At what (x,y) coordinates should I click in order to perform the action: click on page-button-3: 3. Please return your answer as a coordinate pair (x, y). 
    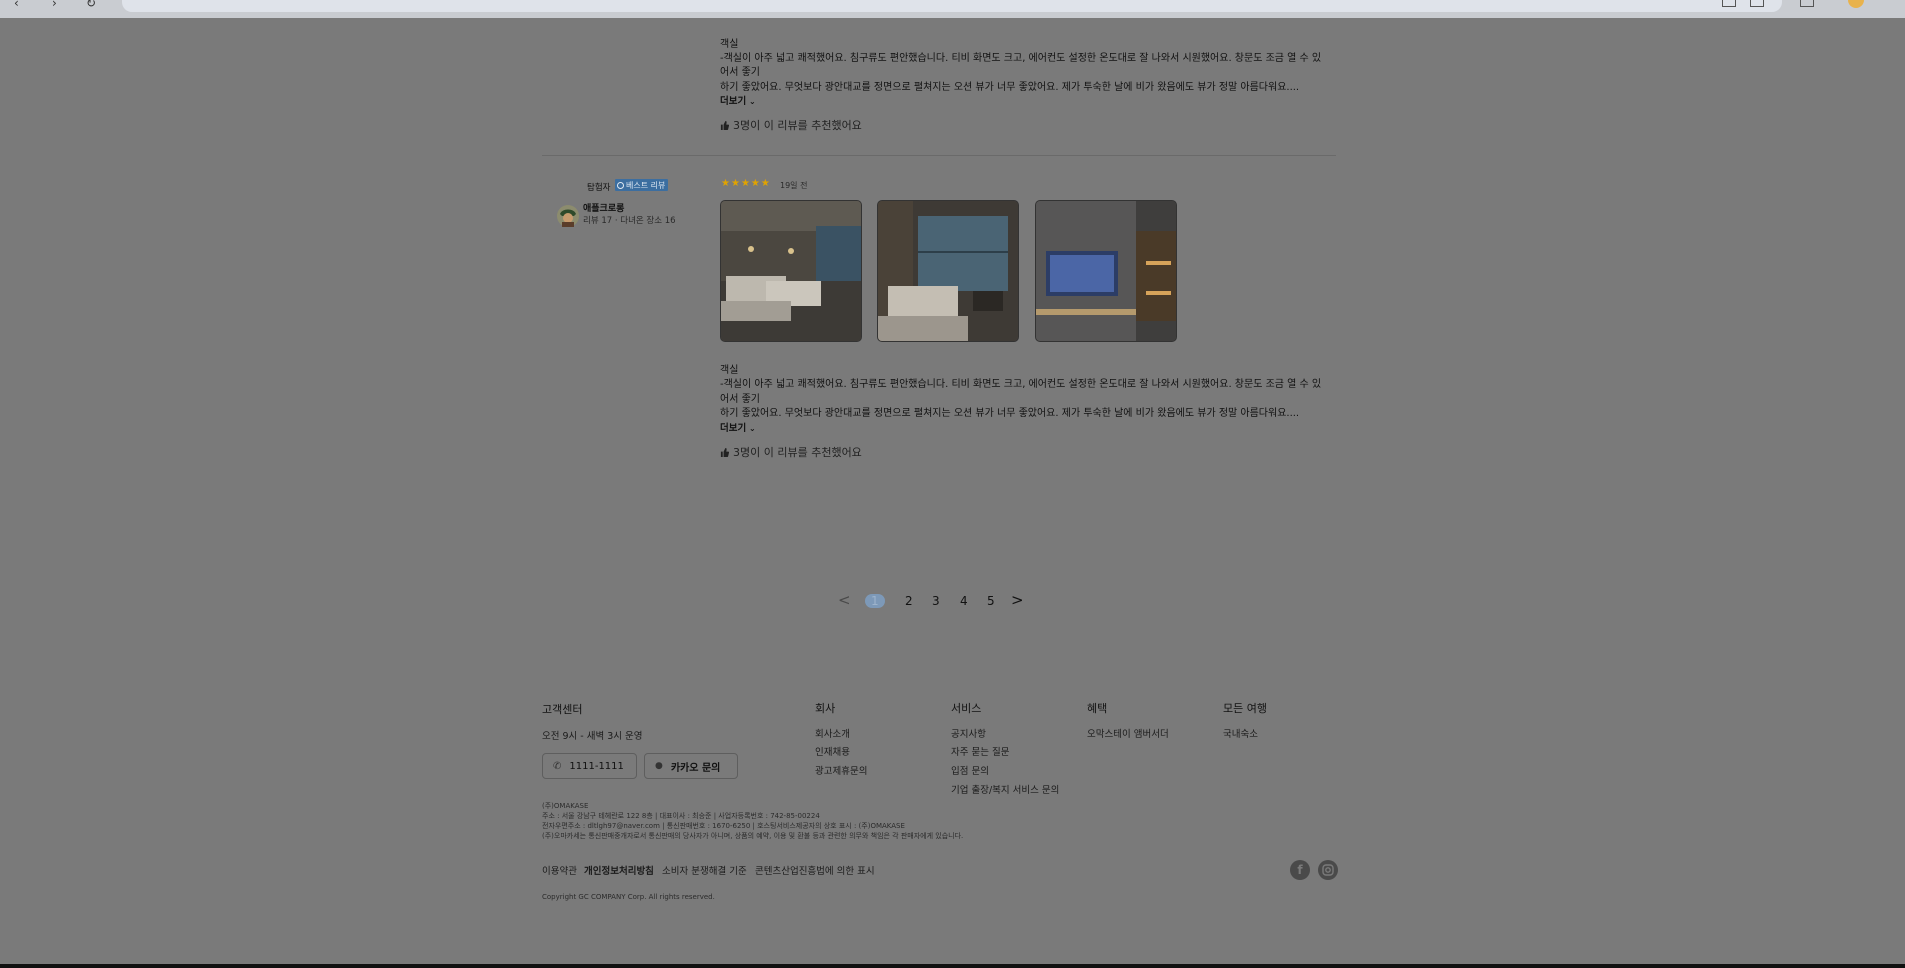
    Looking at the image, I should click on (936, 601).